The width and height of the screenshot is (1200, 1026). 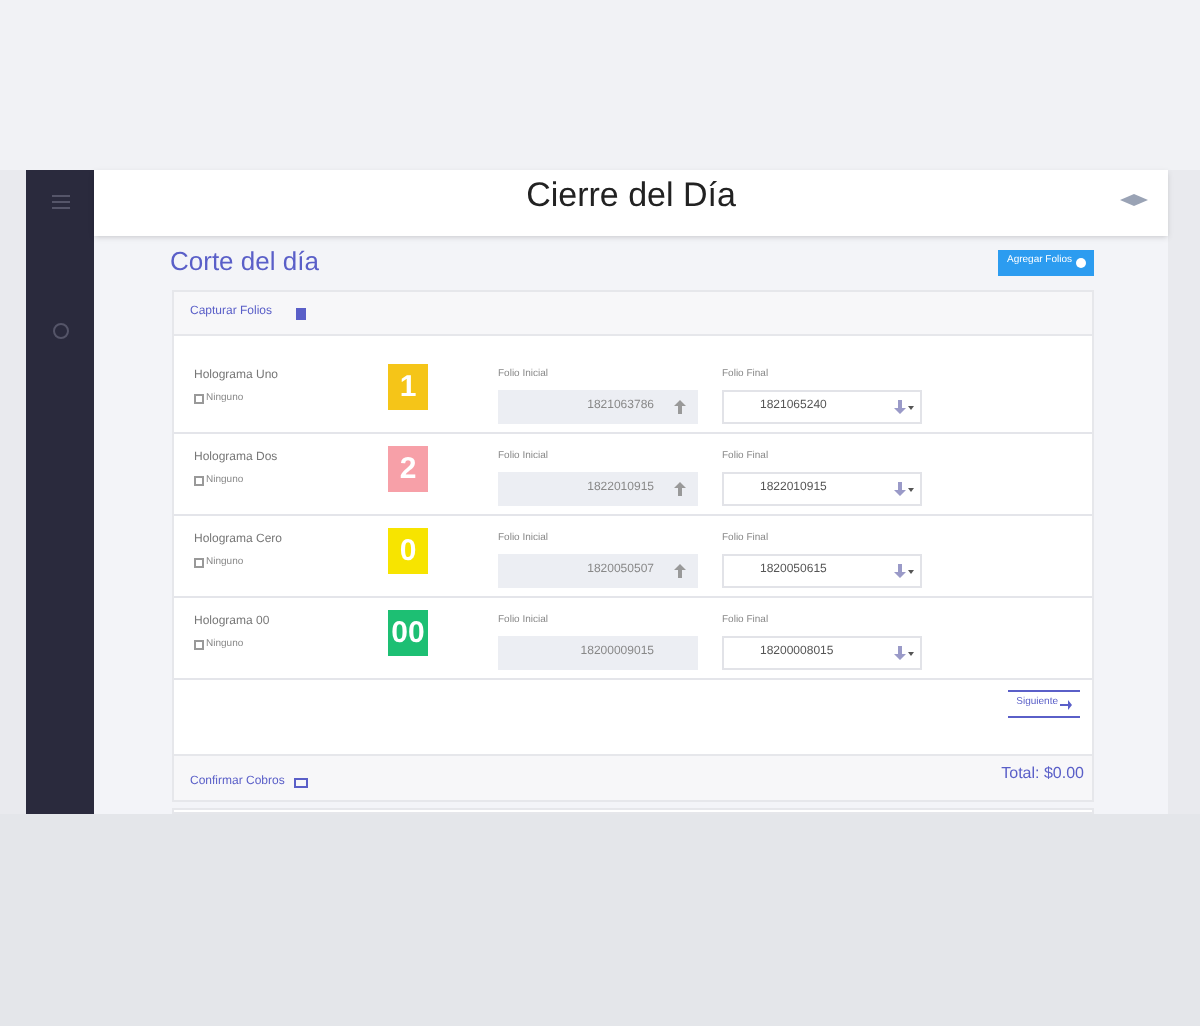 What do you see at coordinates (631, 195) in the screenshot?
I see `page-title: Cierre del Día` at bounding box center [631, 195].